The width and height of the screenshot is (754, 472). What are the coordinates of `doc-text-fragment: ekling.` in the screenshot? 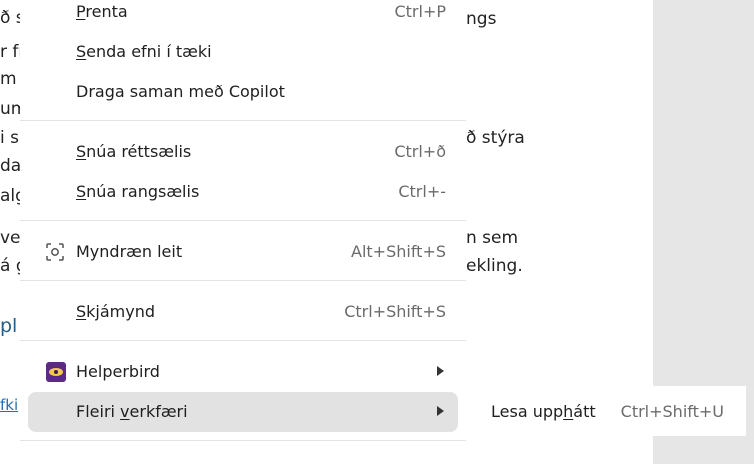 It's located at (494, 266).